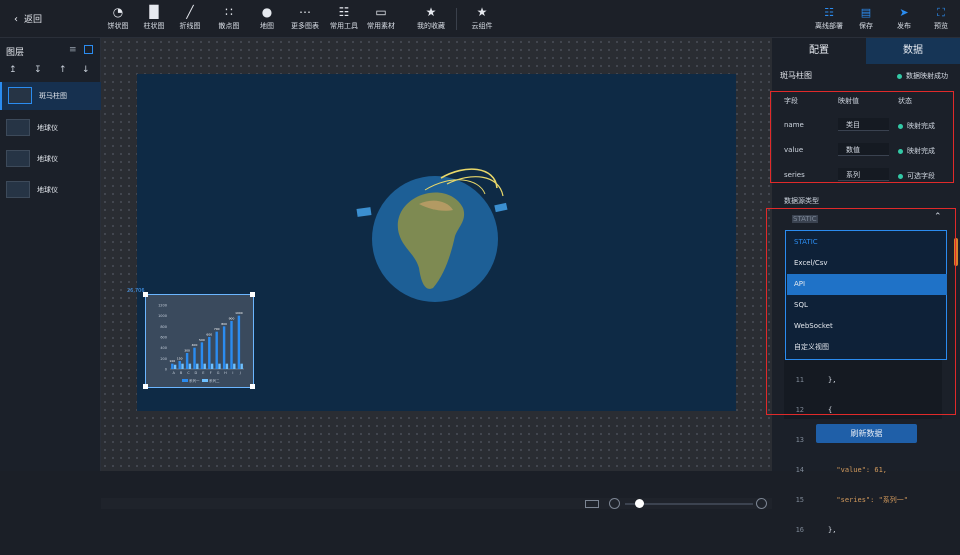  What do you see at coordinates (118, 17) in the screenshot?
I see `tool-pie-chart: ◔ 饼状图` at bounding box center [118, 17].